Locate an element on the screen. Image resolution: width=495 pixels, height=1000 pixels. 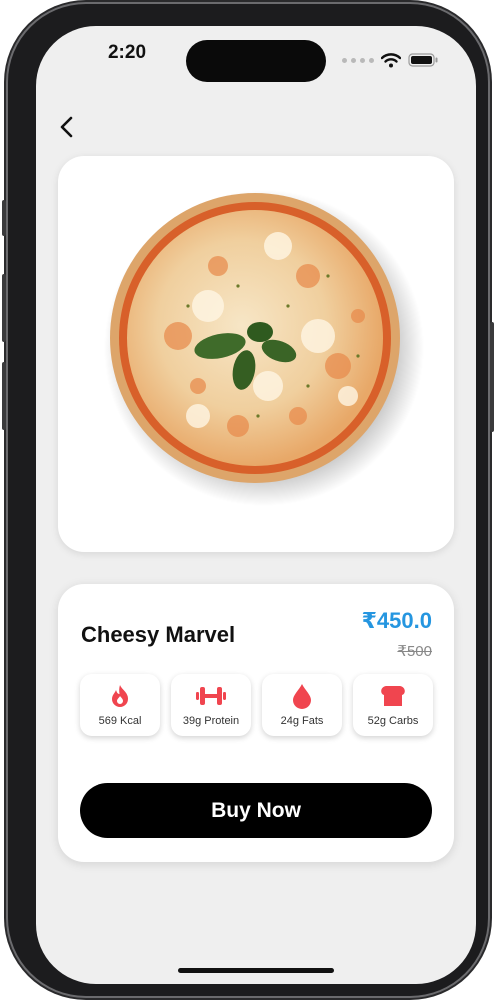
nutrient-carbs: 52g Carbs is located at coordinates (393, 705).